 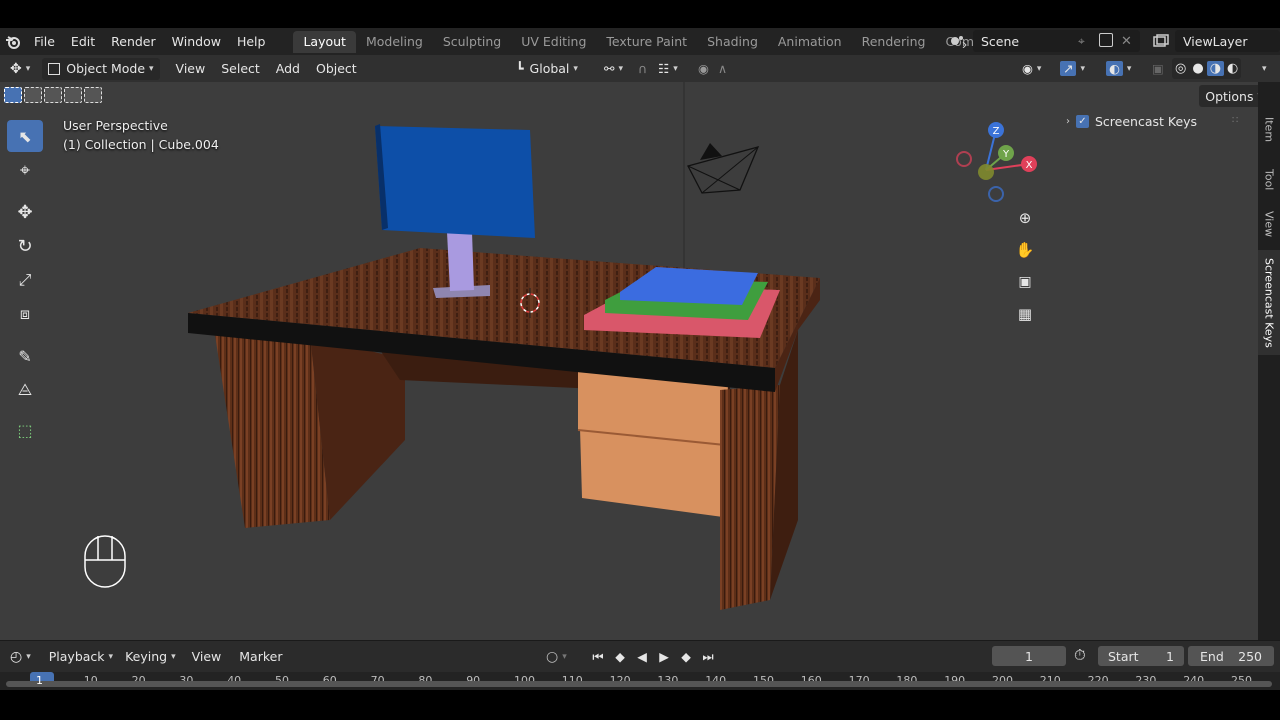 What do you see at coordinates (639, 684) in the screenshot?
I see `timeline-scrollbar` at bounding box center [639, 684].